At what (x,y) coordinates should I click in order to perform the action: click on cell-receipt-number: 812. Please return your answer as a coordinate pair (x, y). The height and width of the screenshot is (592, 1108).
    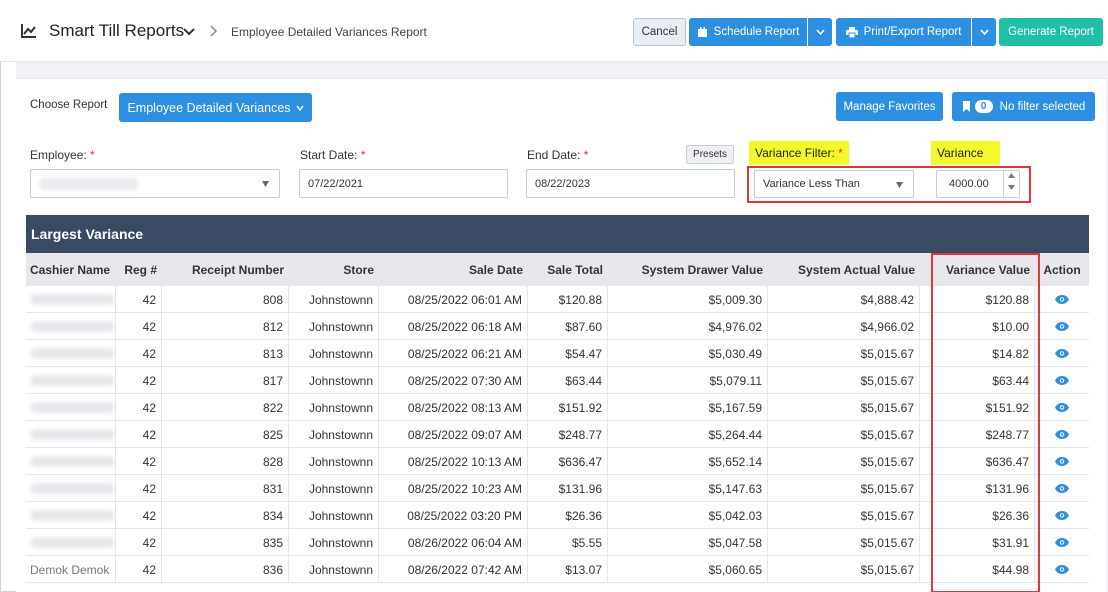
    Looking at the image, I should click on (225, 326).